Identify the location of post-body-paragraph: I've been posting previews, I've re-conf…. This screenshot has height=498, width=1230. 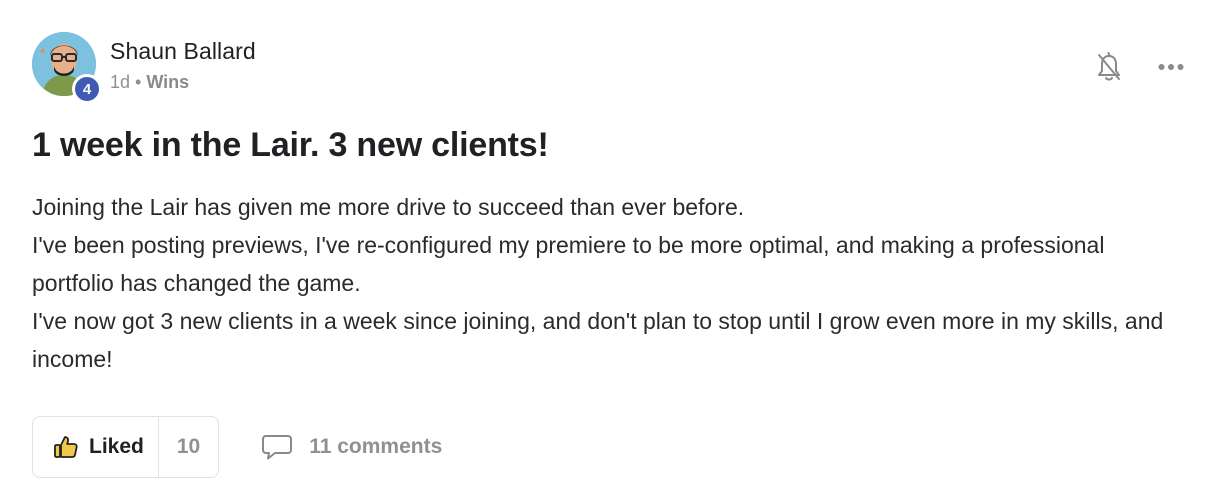
(568, 264).